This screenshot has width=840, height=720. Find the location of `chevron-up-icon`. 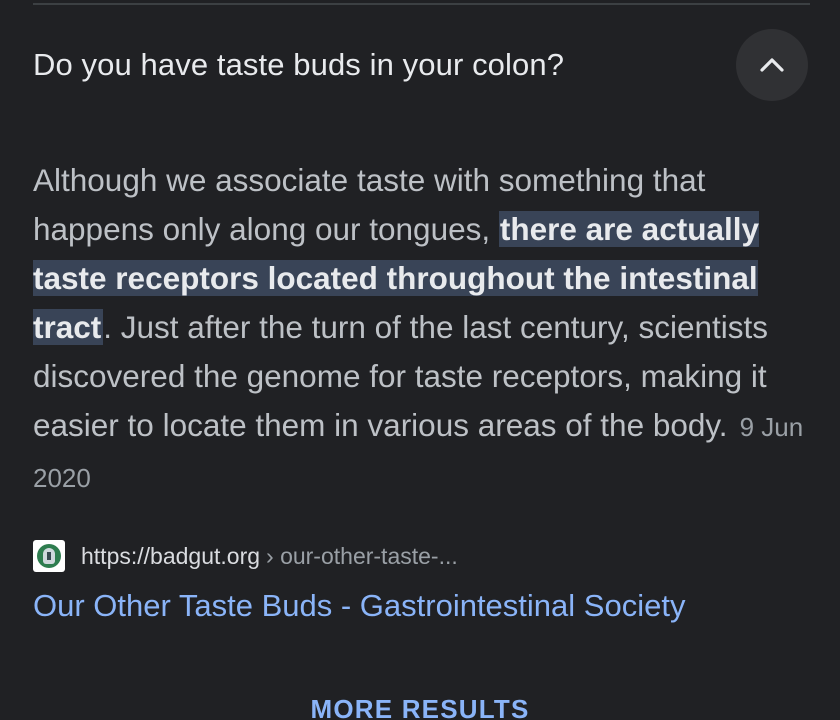

chevron-up-icon is located at coordinates (772, 65).